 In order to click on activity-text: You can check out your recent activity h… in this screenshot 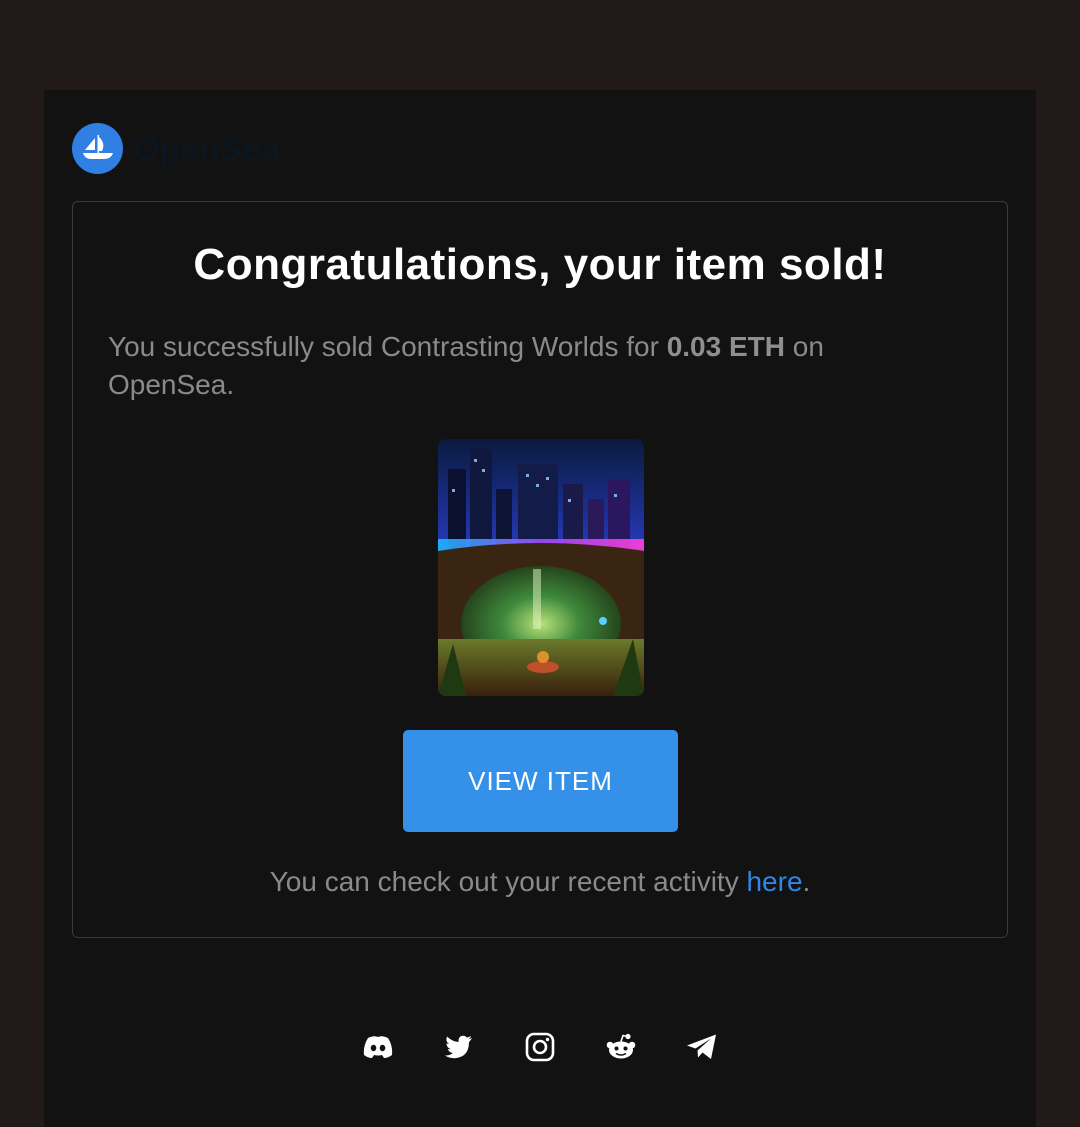, I will do `click(540, 882)`.